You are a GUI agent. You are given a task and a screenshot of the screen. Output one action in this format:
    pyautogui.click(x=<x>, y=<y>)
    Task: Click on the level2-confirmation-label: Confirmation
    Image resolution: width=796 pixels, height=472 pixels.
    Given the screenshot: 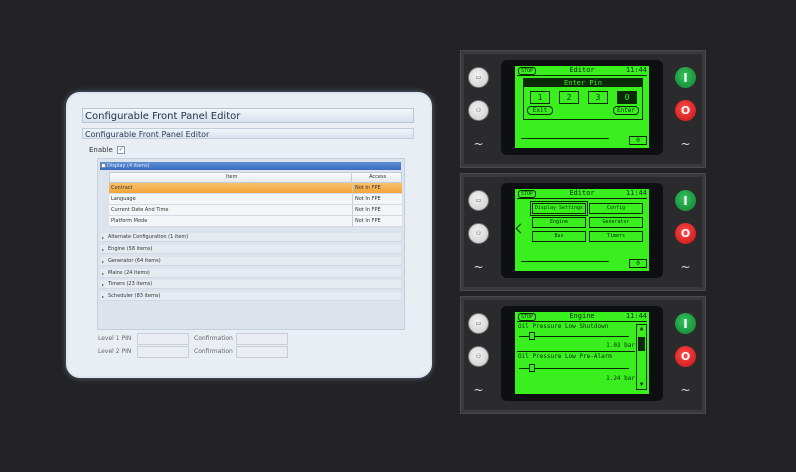 What is the action you would take?
    pyautogui.click(x=213, y=351)
    